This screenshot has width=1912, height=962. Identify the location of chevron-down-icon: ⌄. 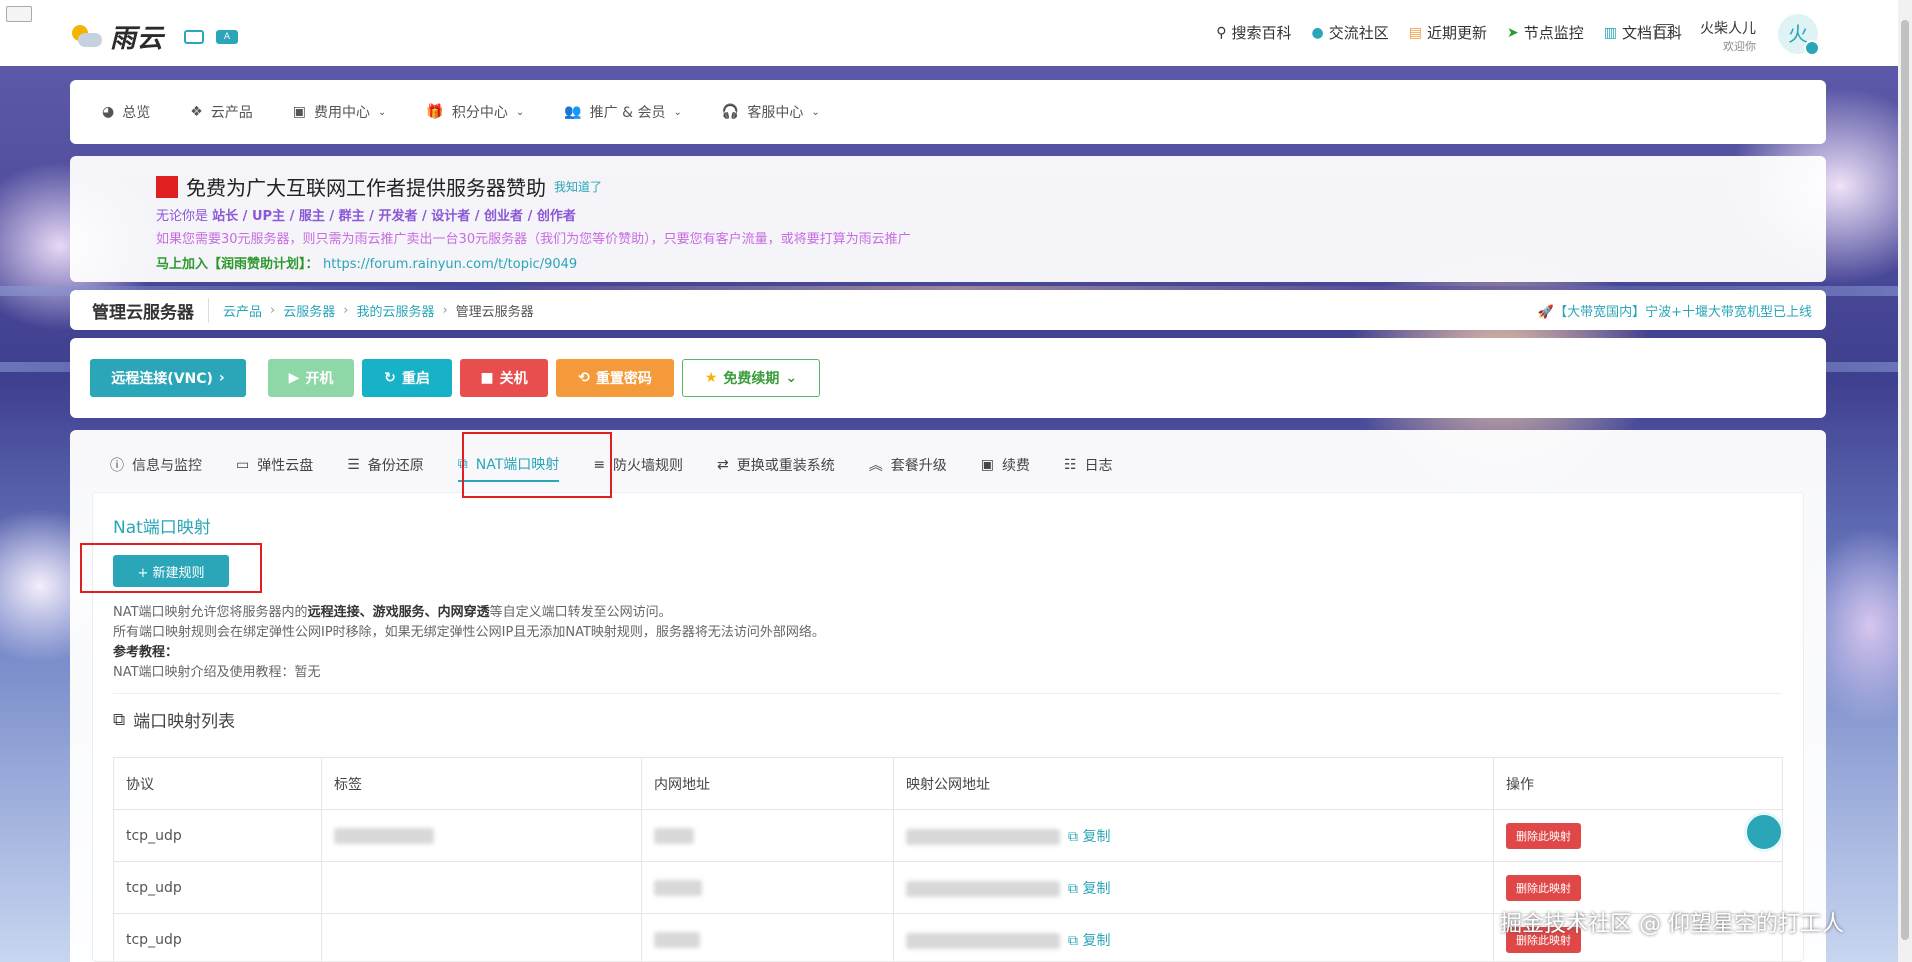
(382, 112).